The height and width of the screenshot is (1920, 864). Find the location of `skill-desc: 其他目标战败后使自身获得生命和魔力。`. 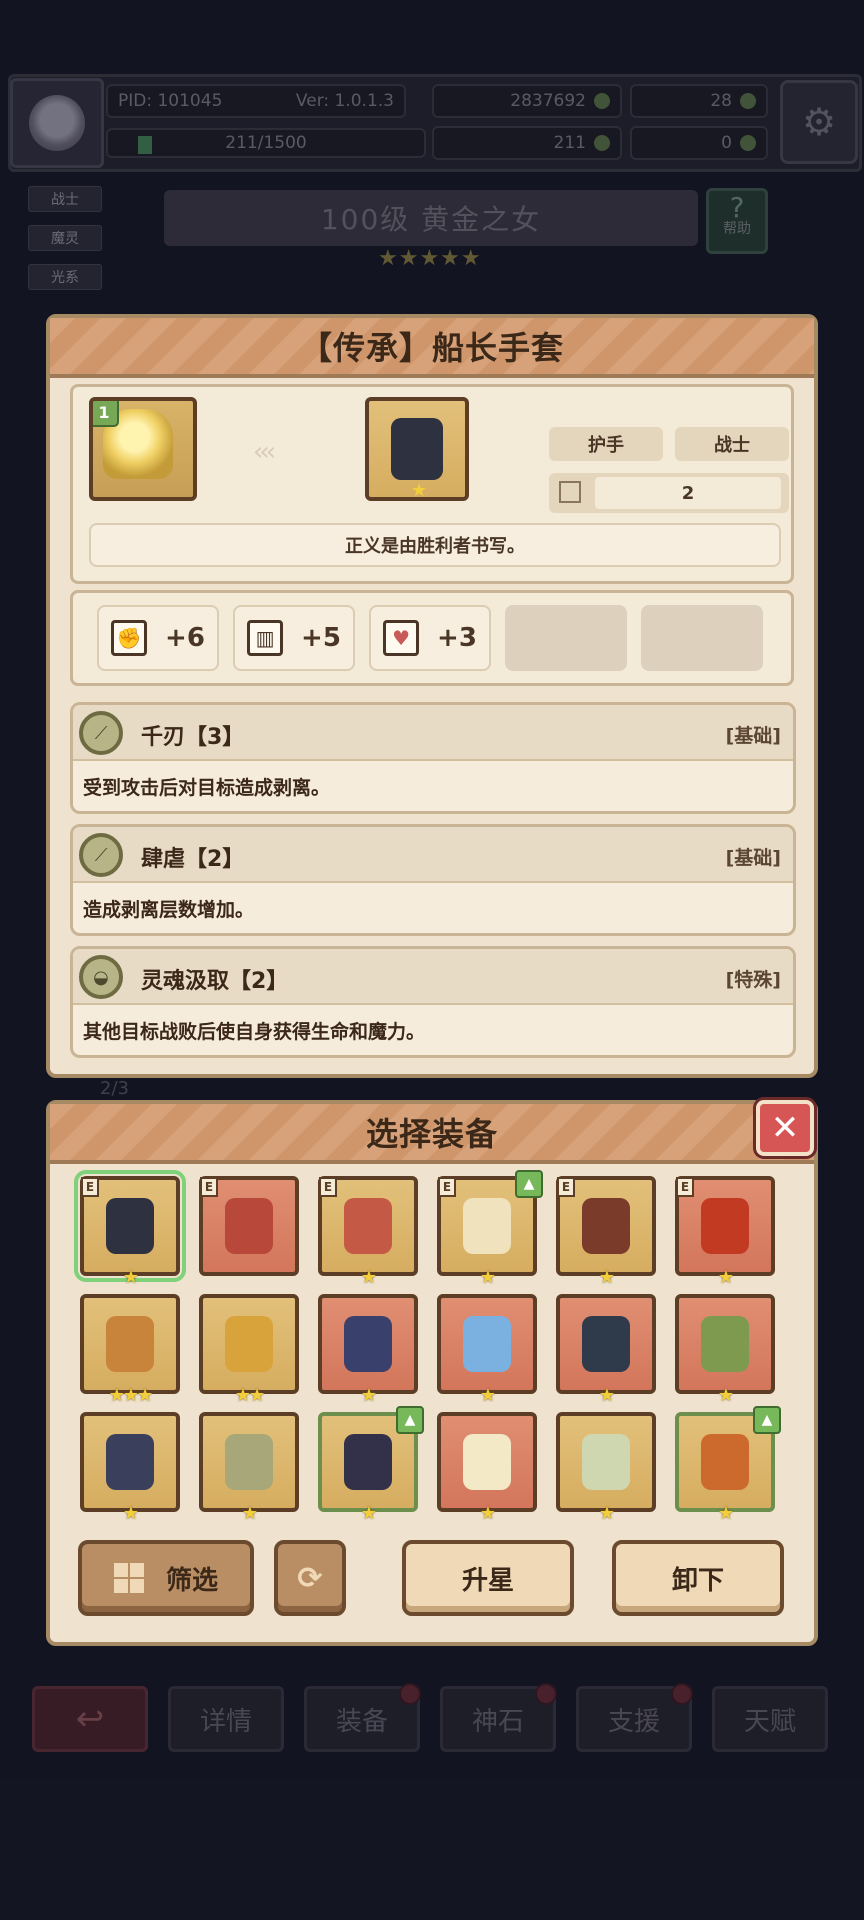

skill-desc: 其他目标战败后使自身获得生命和魔力。 is located at coordinates (254, 1032).